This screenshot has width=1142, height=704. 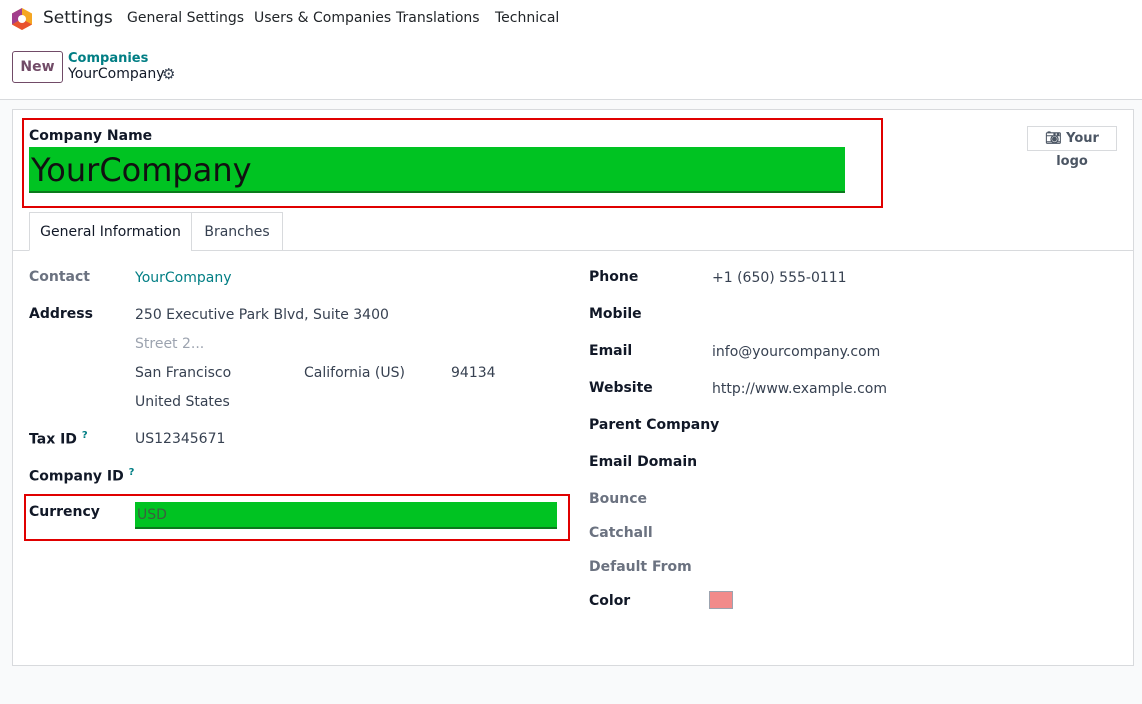 What do you see at coordinates (611, 351) in the screenshot?
I see `email-label: Email` at bounding box center [611, 351].